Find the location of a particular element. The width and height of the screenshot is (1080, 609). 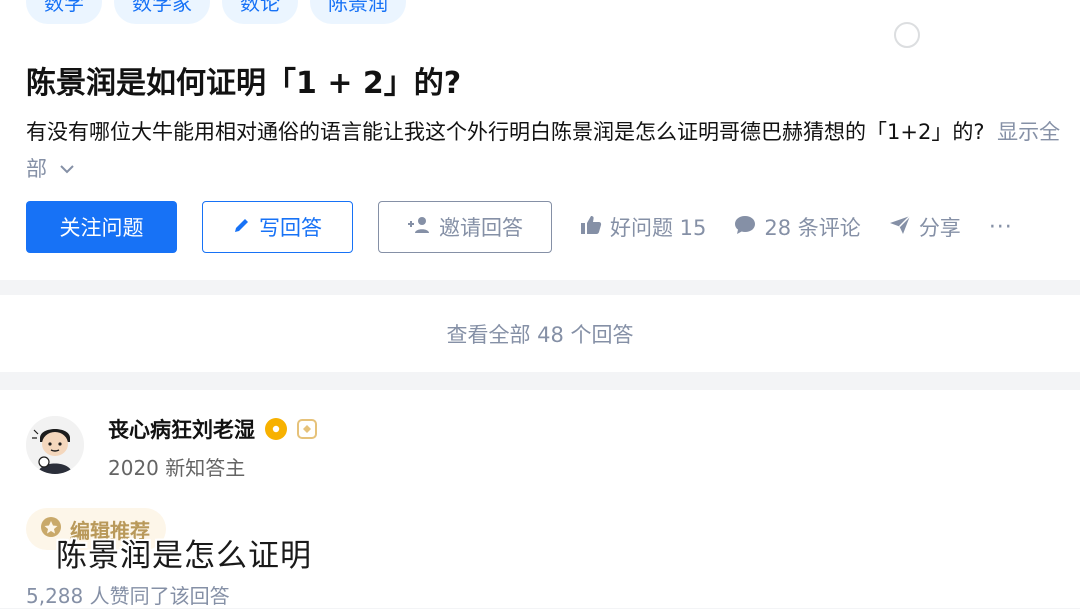

invite-answer-button: 邀请回答 is located at coordinates (465, 227).